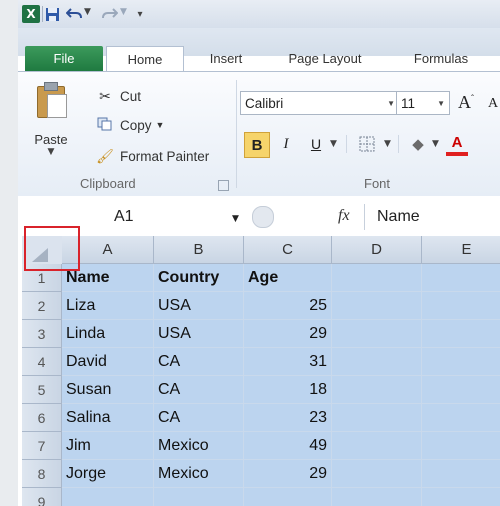  Describe the element at coordinates (52, 14) in the screenshot. I see `save-icon` at that location.